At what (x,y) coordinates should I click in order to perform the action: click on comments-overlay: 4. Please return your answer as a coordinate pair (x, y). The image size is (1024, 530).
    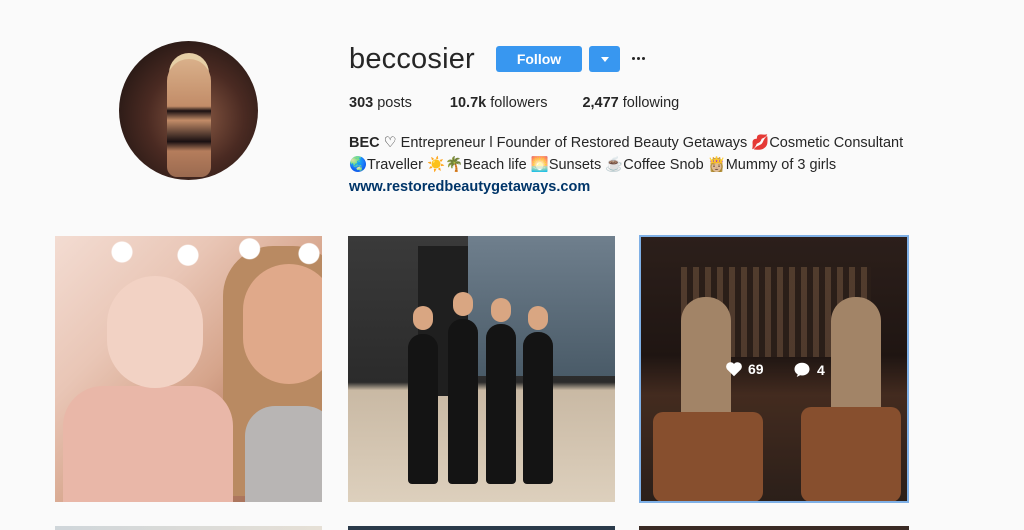
    Looking at the image, I should click on (809, 369).